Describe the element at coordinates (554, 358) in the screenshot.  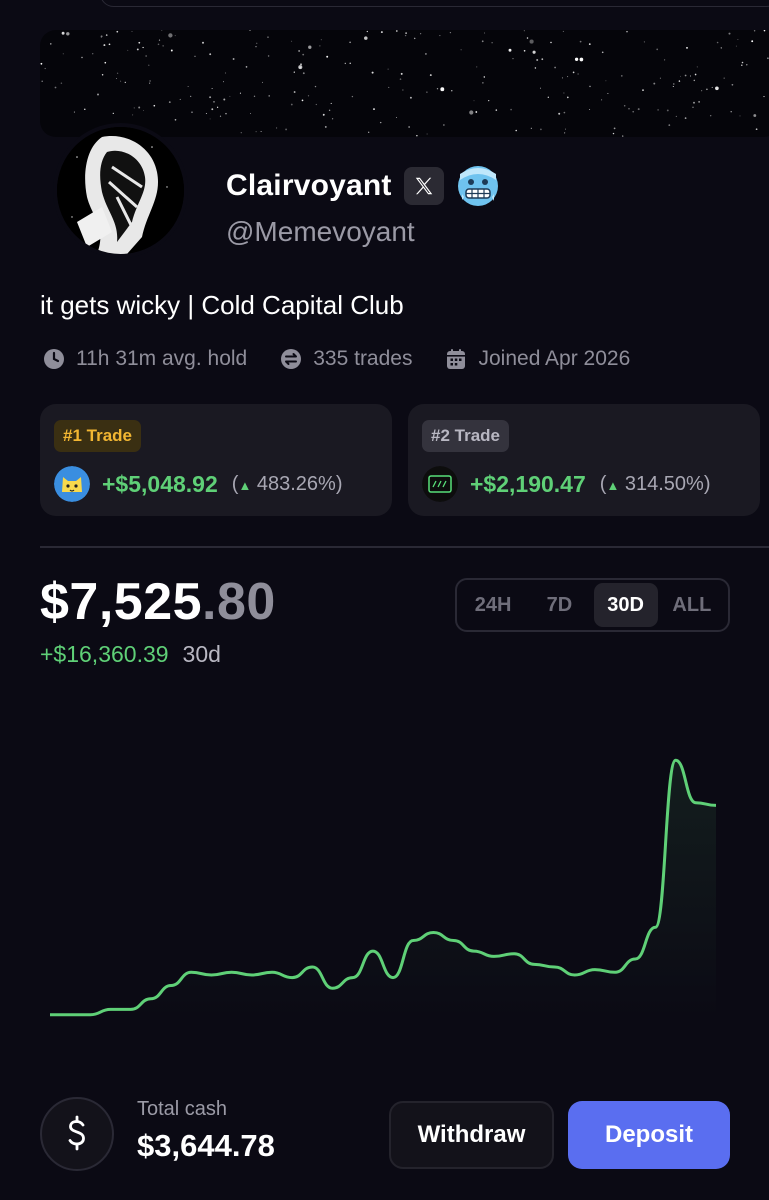
I see `stat-label: Joined Apr 2026` at that location.